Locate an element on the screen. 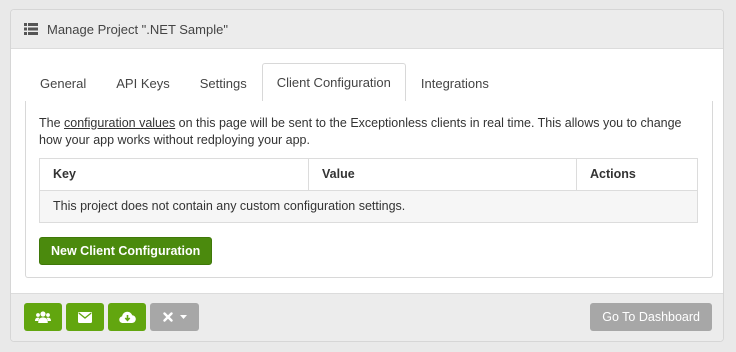 The height and width of the screenshot is (352, 736). page-title: Manage Project ".NET Sample" is located at coordinates (137, 29).